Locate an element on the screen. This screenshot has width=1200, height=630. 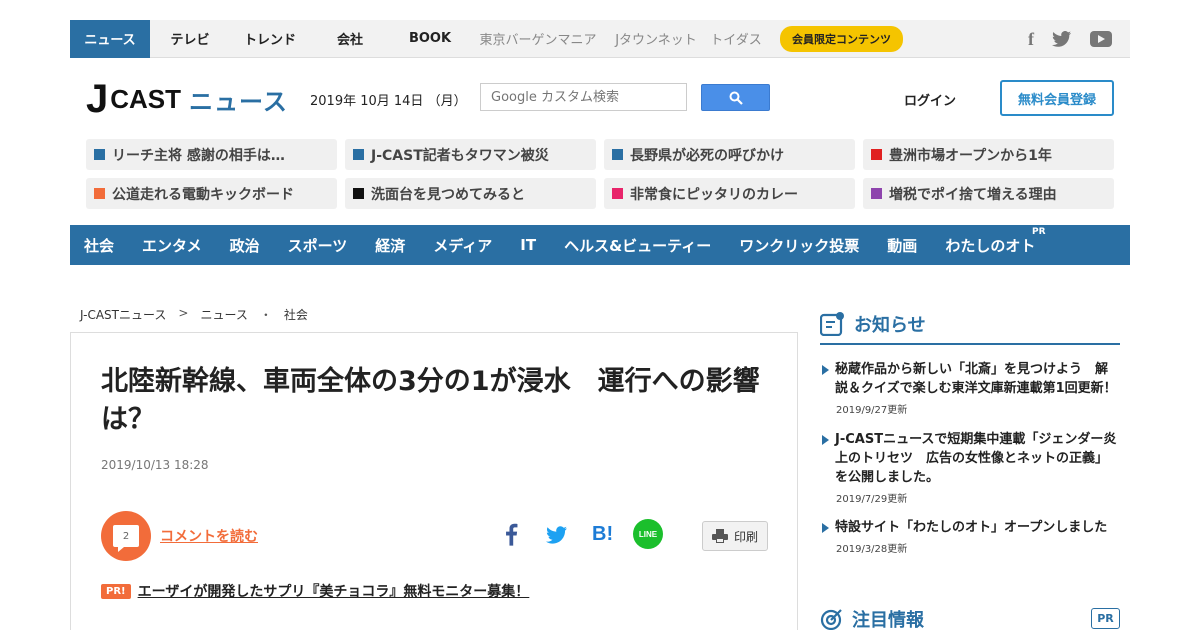
current-date: 2019年 10月 14日 （月） is located at coordinates (388, 101).